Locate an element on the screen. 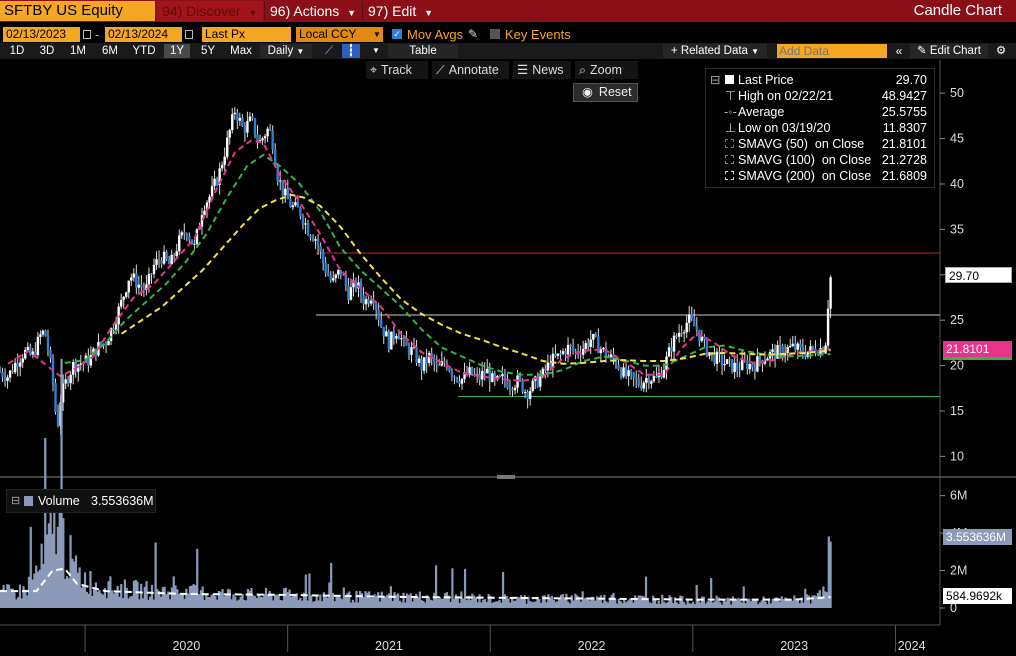  year-label: 2023 is located at coordinates (794, 646).